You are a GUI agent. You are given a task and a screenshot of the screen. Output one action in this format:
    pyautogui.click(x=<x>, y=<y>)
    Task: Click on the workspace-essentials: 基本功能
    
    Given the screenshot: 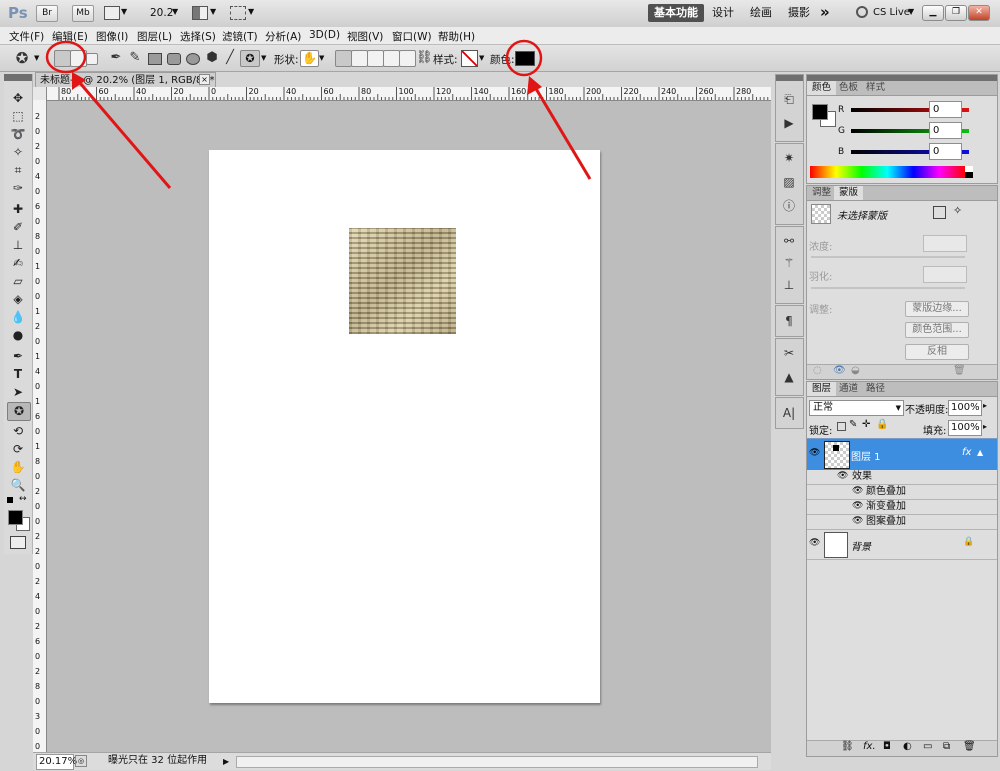 What is the action you would take?
    pyautogui.click(x=676, y=13)
    